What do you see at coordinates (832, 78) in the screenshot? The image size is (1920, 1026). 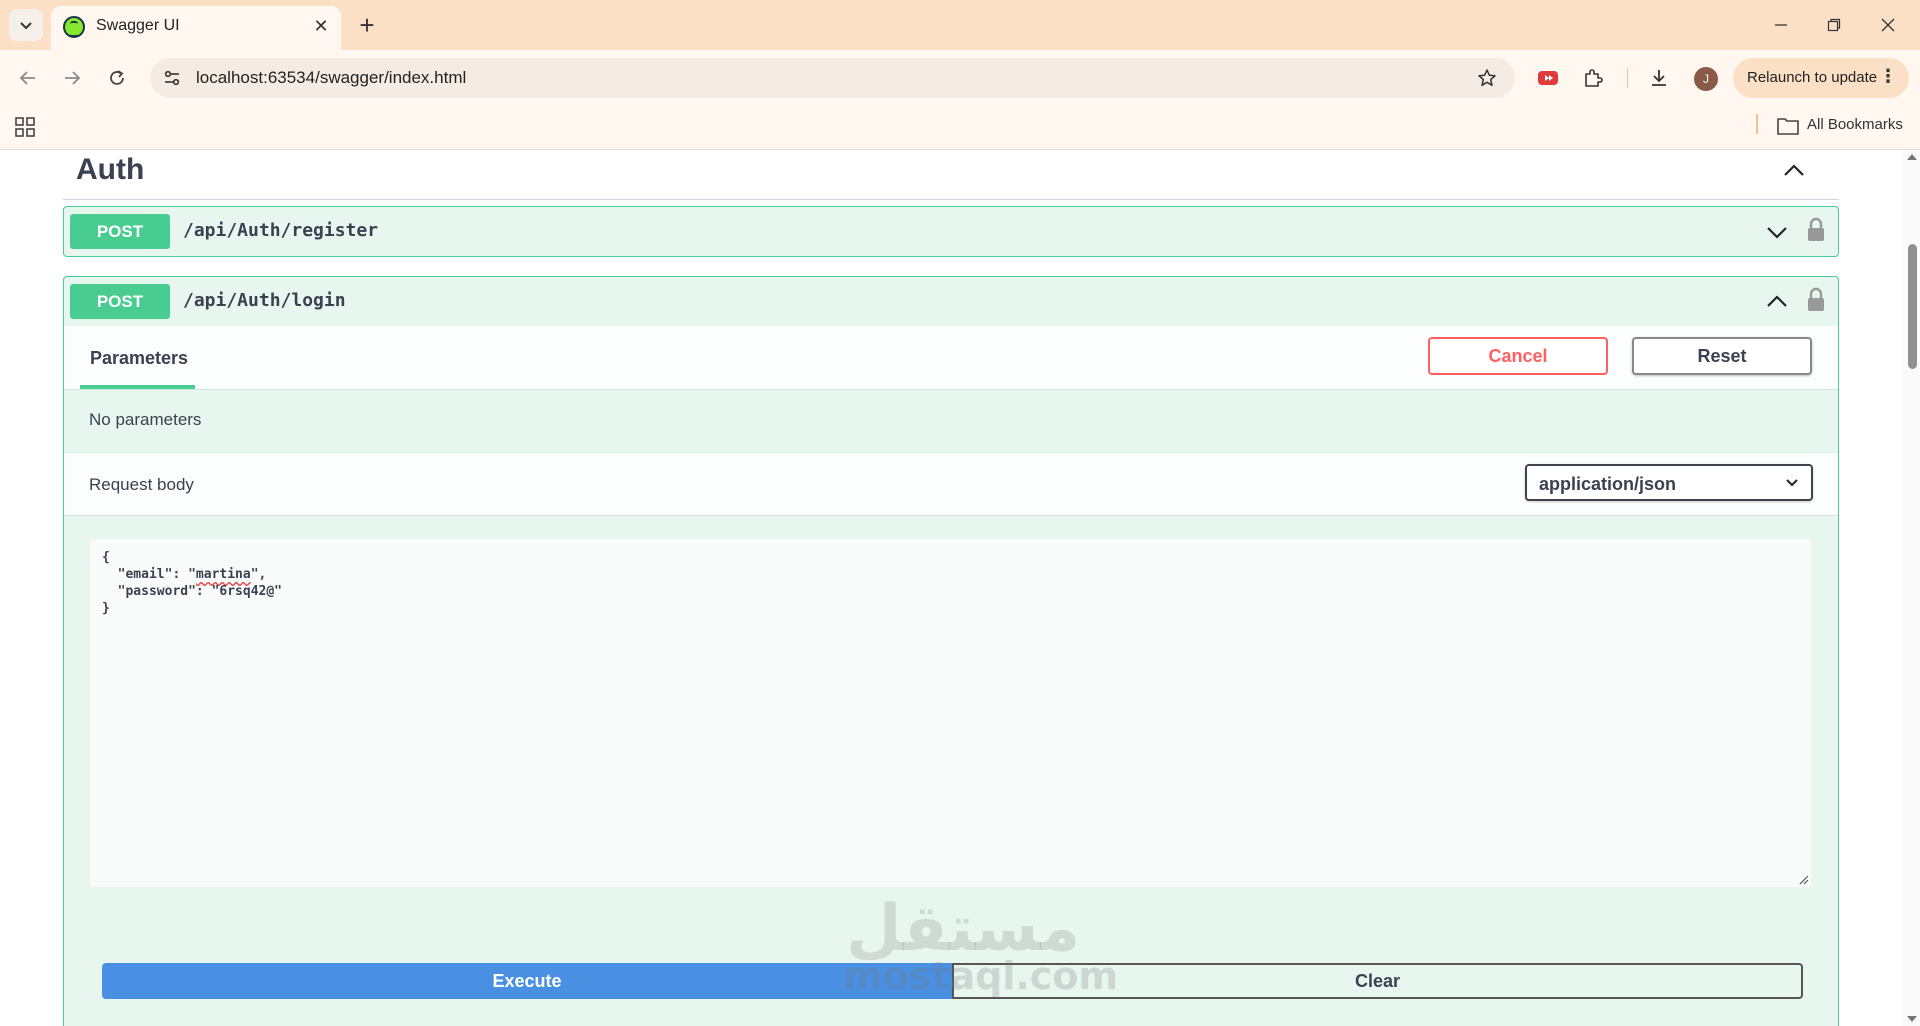 I see `address-bar: localhost:63534/swagger/index.html` at bounding box center [832, 78].